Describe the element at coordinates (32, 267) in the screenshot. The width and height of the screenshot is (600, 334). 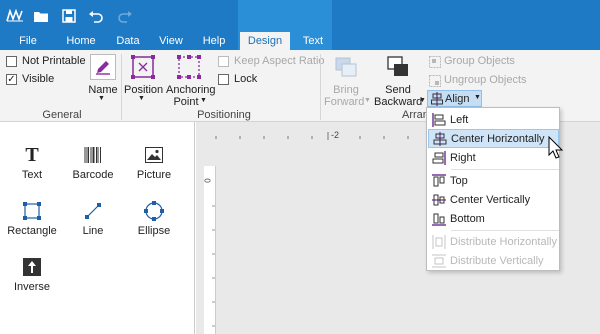
I see `inverse-icon` at that location.